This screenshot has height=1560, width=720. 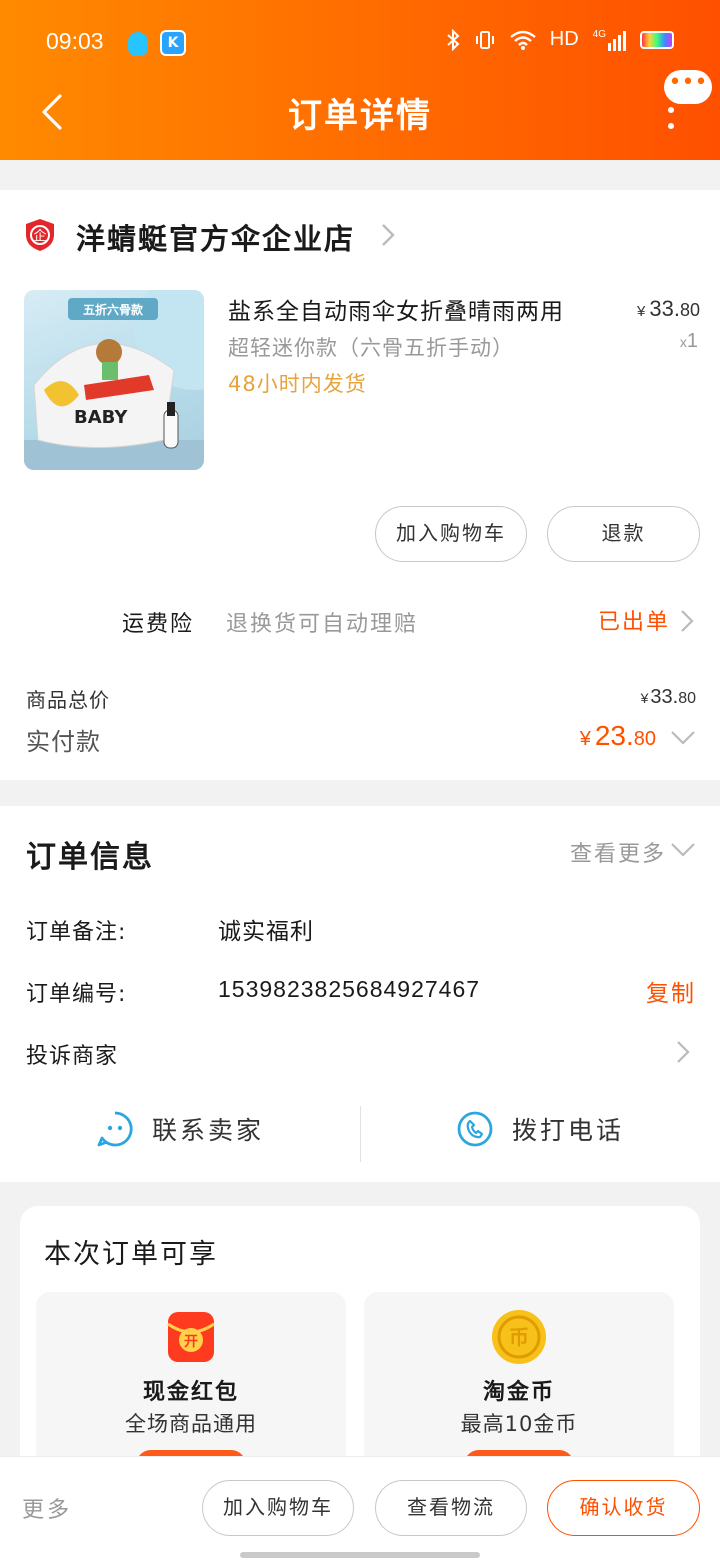 What do you see at coordinates (360, 116) in the screenshot?
I see `page-title: 订单详情` at bounding box center [360, 116].